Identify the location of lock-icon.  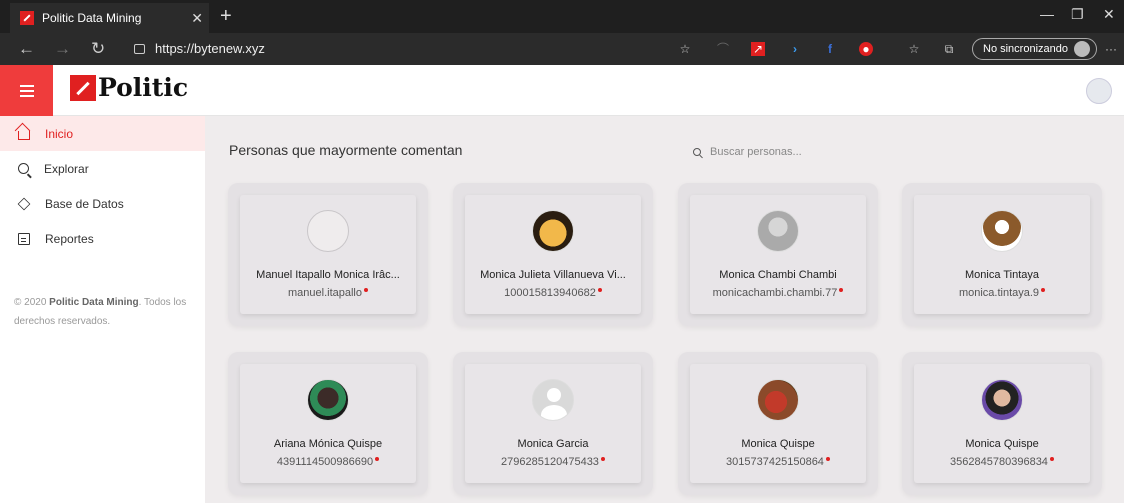
(139, 49).